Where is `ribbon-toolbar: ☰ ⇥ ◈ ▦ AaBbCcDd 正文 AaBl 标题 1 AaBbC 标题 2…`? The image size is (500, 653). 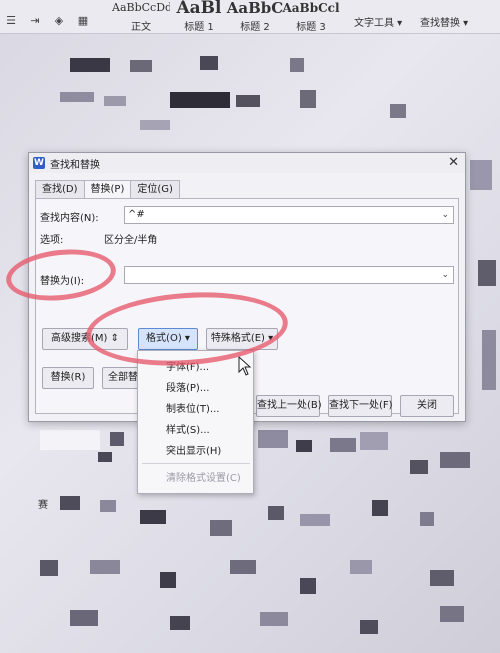 ribbon-toolbar: ☰ ⇥ ◈ ▦ AaBbCcDd 正文 AaBl 标题 1 AaBbC 标题 2… is located at coordinates (250, 17).